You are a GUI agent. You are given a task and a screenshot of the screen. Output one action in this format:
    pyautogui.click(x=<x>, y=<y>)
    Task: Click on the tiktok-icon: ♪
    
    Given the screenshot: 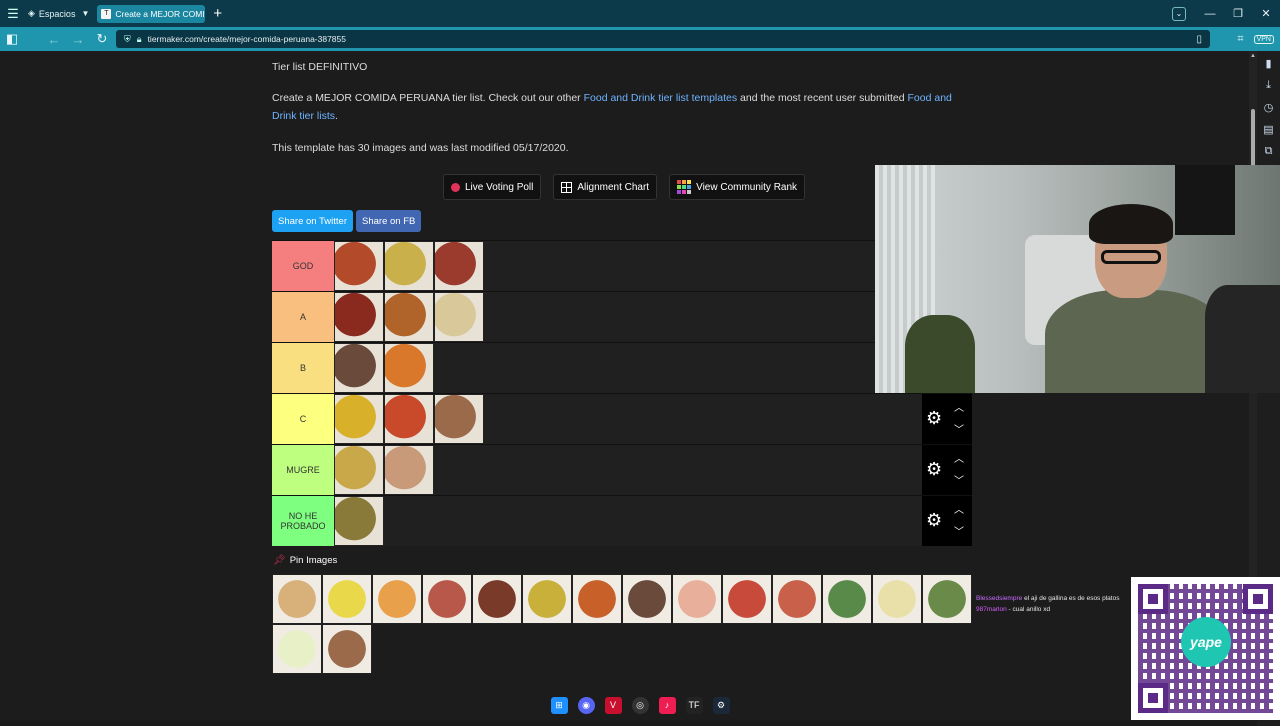 What is the action you would take?
    pyautogui.click(x=667, y=705)
    